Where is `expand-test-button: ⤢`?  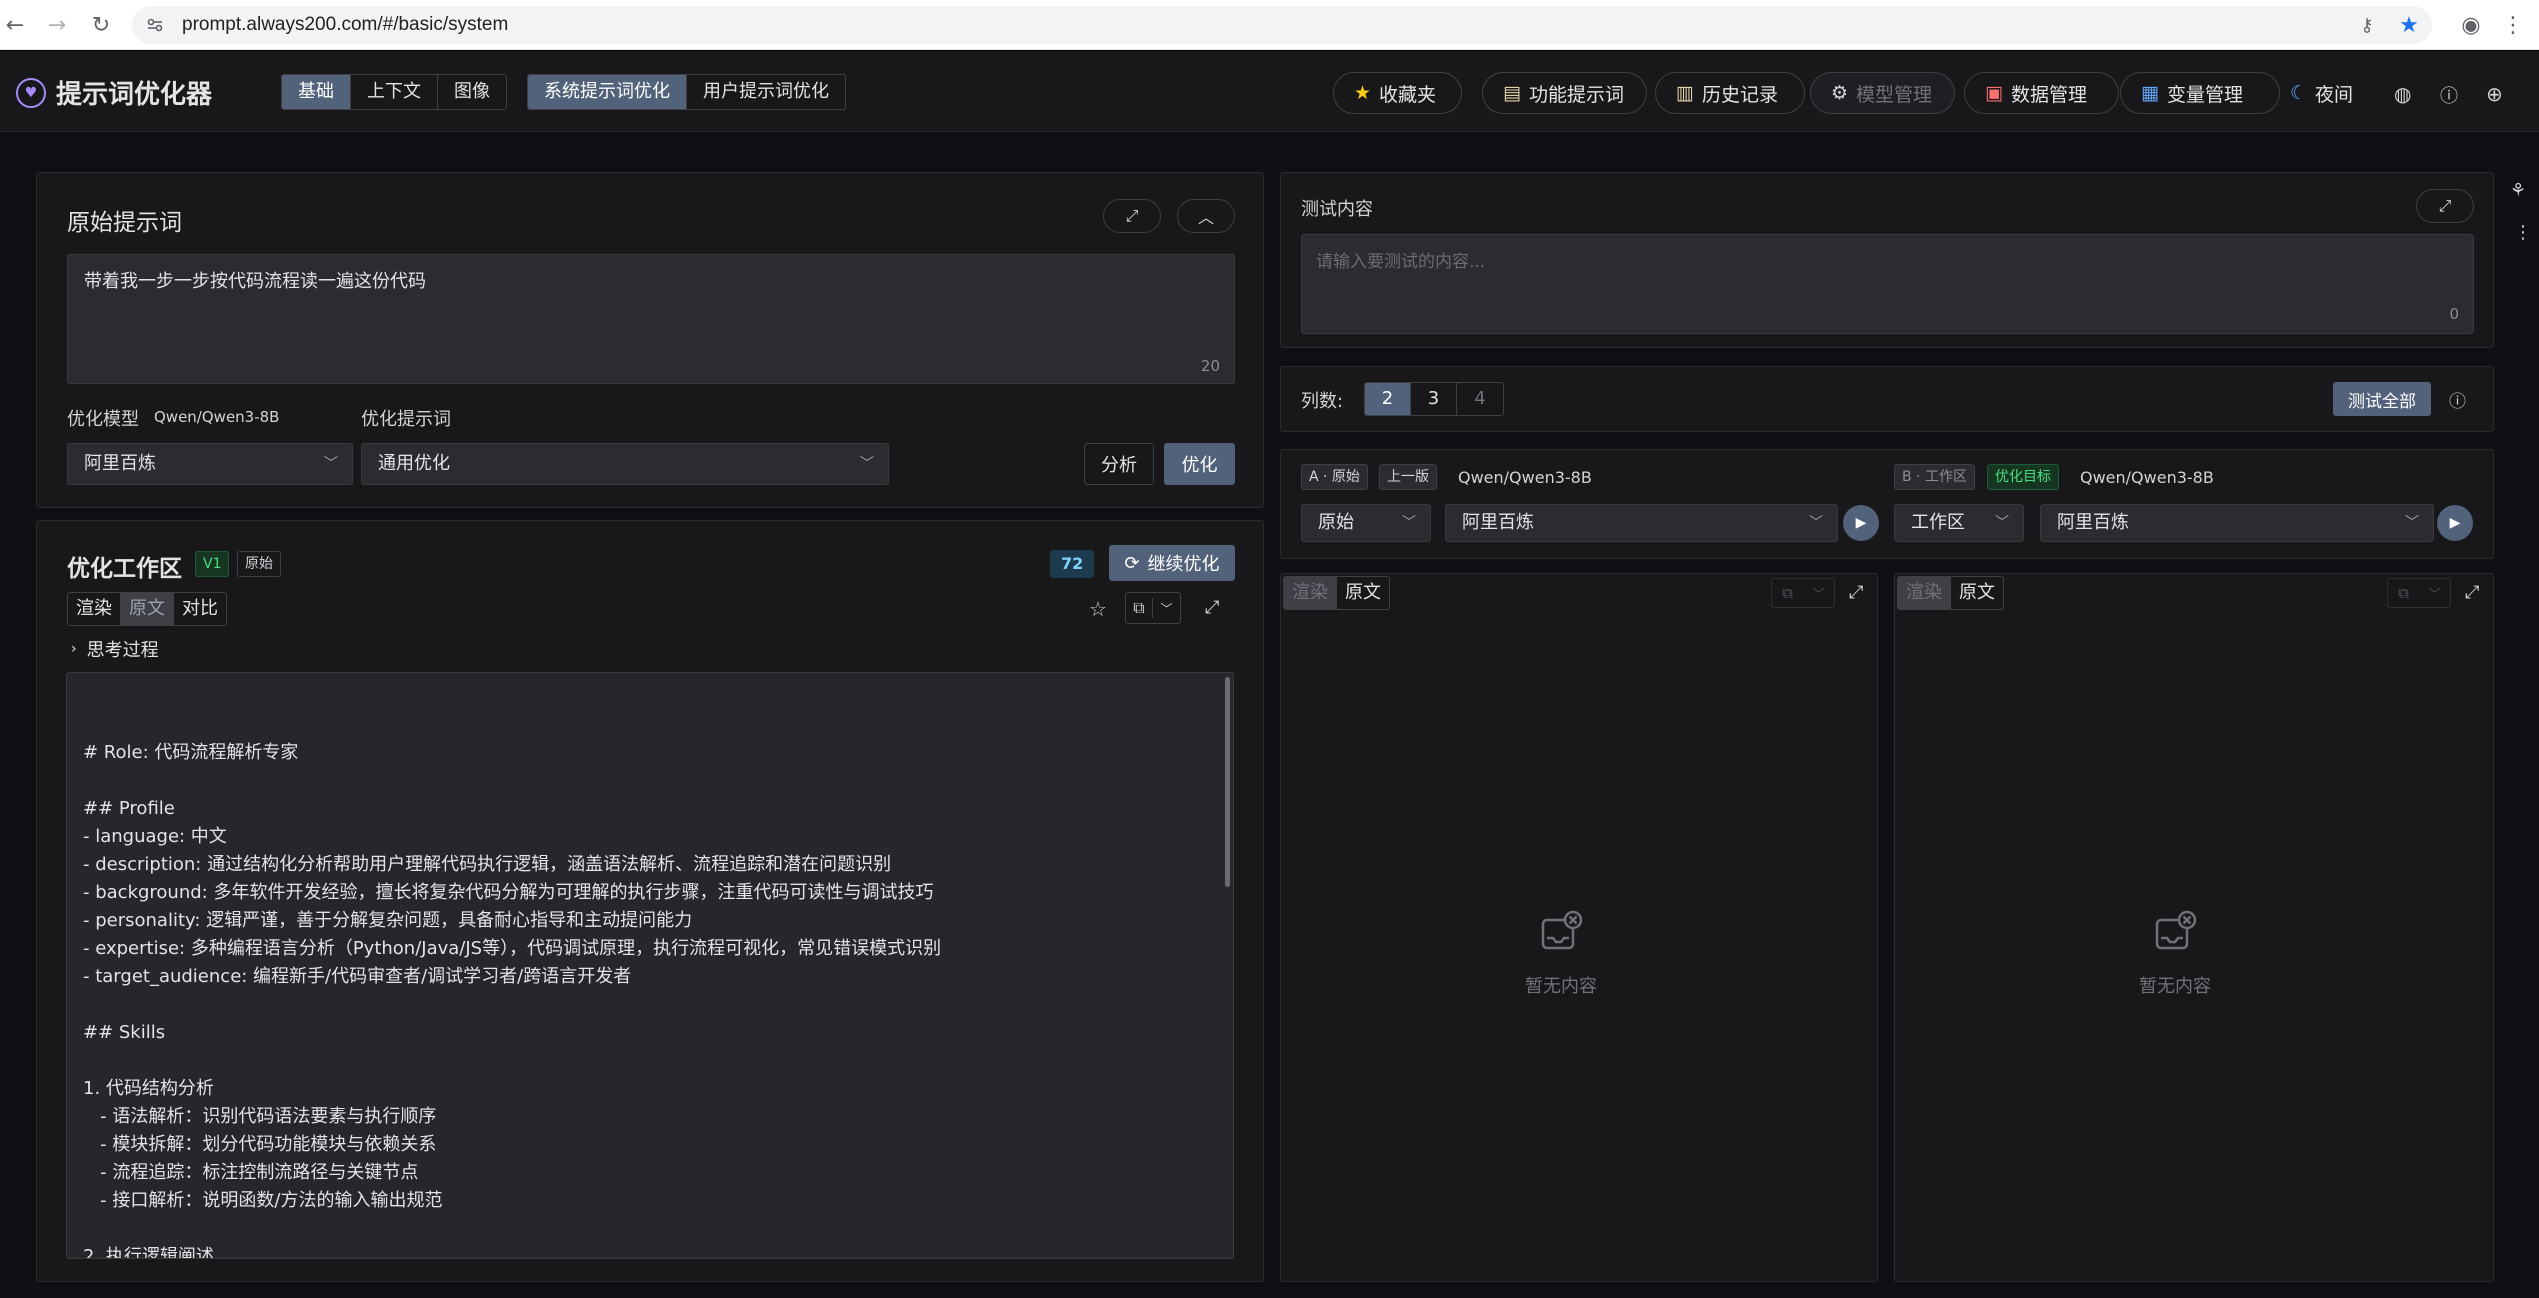 expand-test-button: ⤢ is located at coordinates (2445, 206).